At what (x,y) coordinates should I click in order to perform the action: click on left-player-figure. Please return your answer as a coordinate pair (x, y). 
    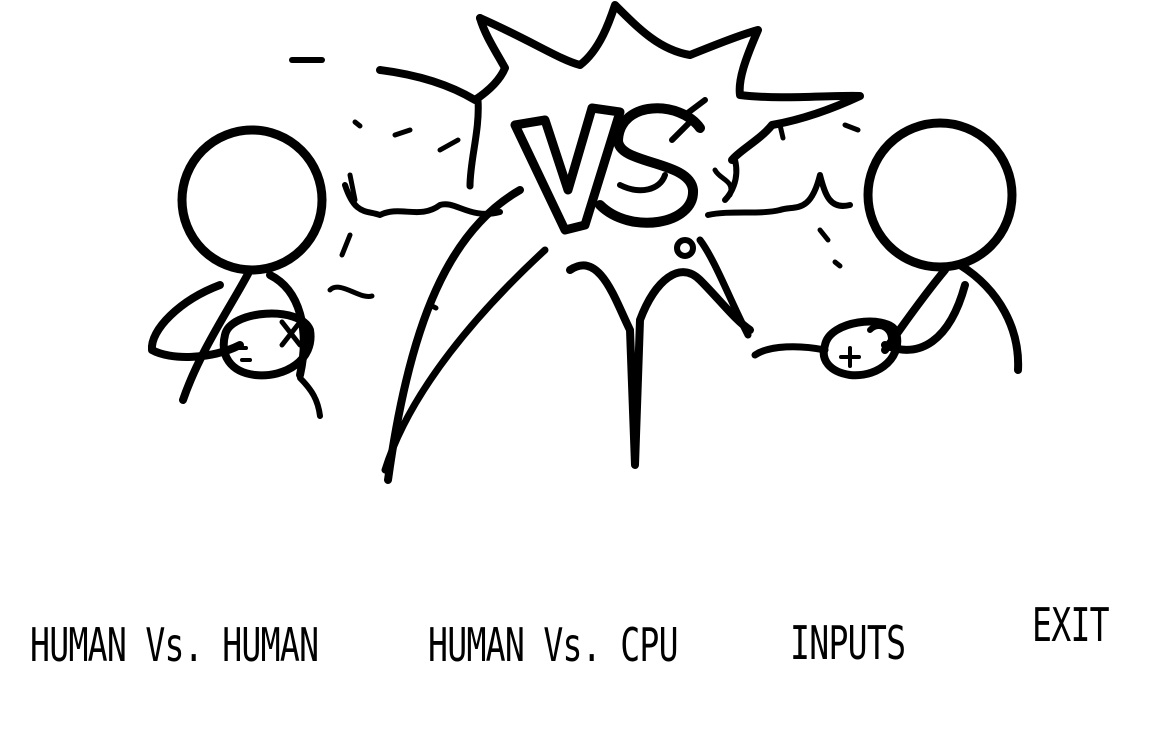
    Looking at the image, I should click on (237, 272).